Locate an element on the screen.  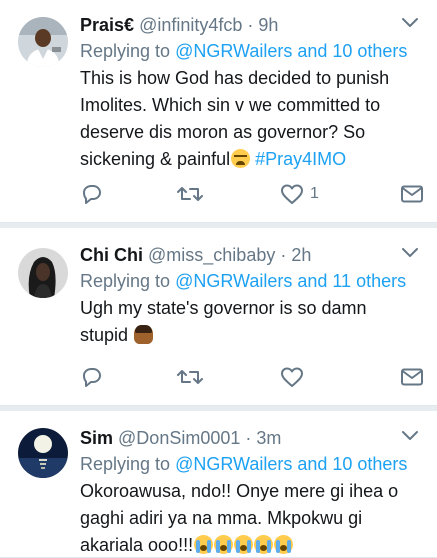
crying-face-icon is located at coordinates (241, 158).